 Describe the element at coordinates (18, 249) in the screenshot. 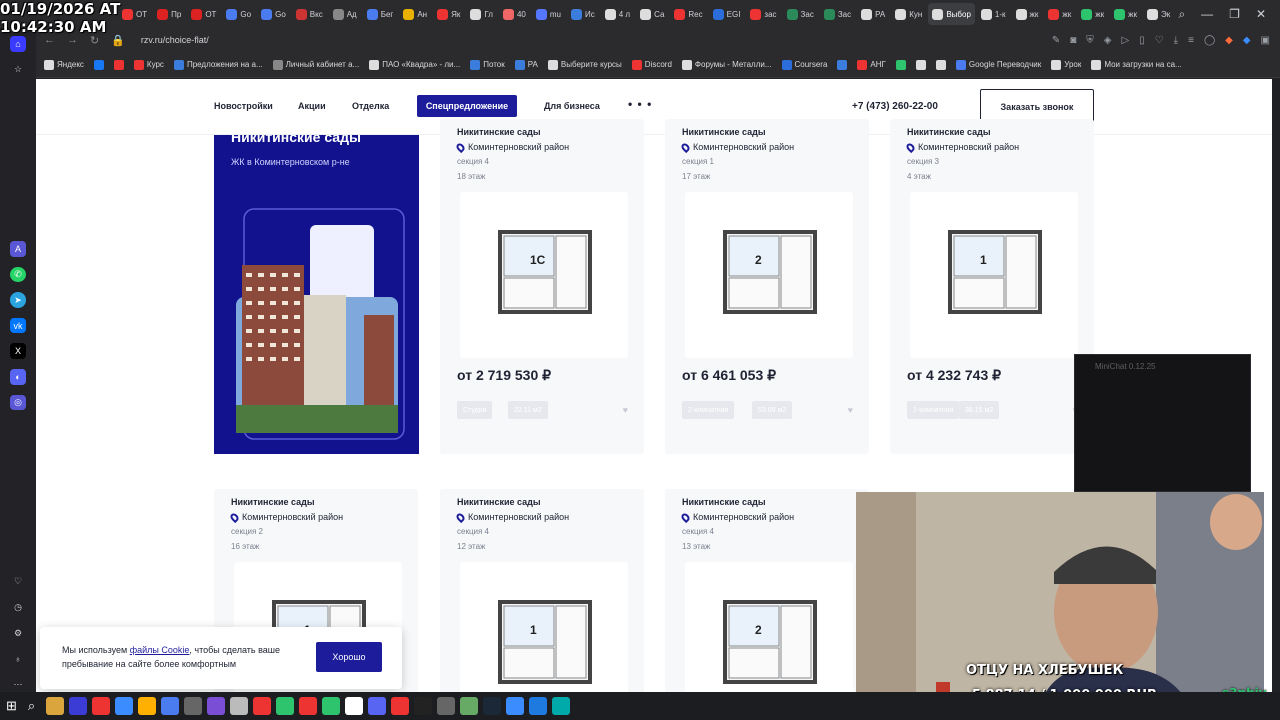

I see `messenger-icon: A` at that location.